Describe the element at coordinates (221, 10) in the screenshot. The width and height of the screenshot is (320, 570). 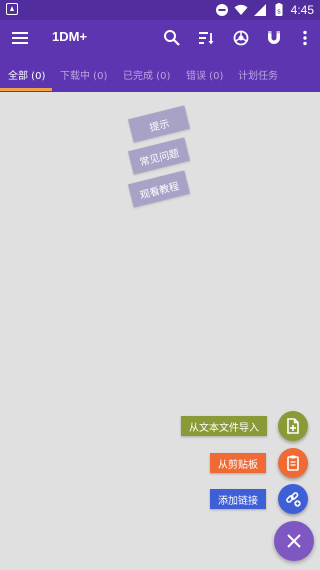
I see `minus-circle-icon` at that location.